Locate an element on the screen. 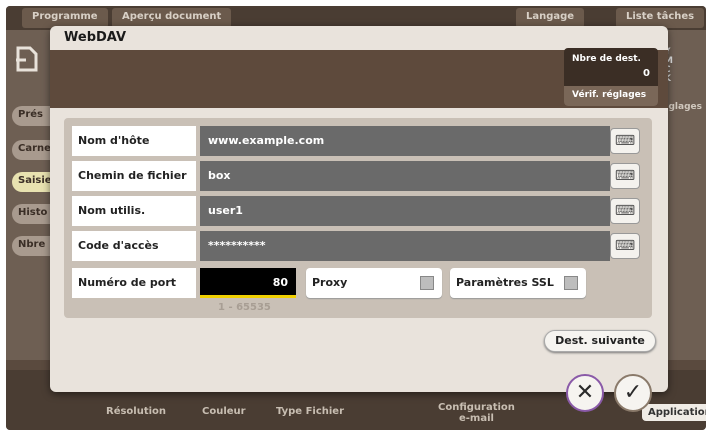  hostname-input: www.example.com is located at coordinates (405, 141).